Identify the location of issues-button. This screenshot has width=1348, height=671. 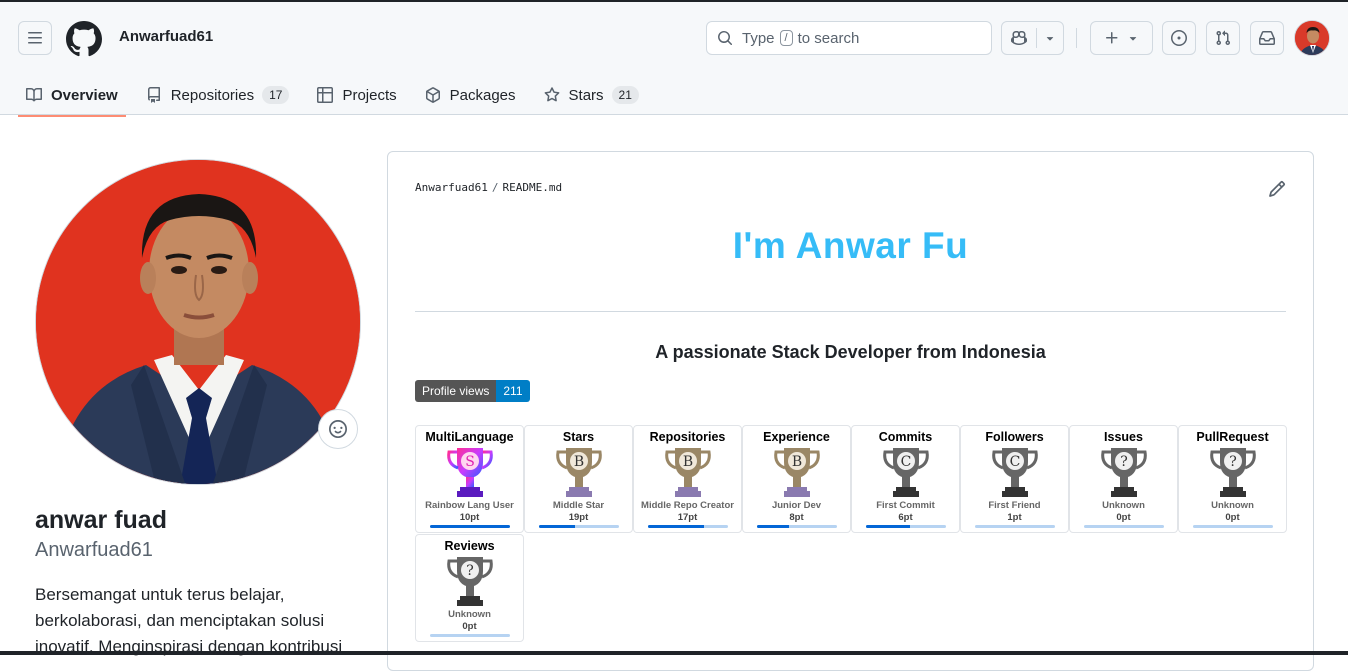
(1179, 38).